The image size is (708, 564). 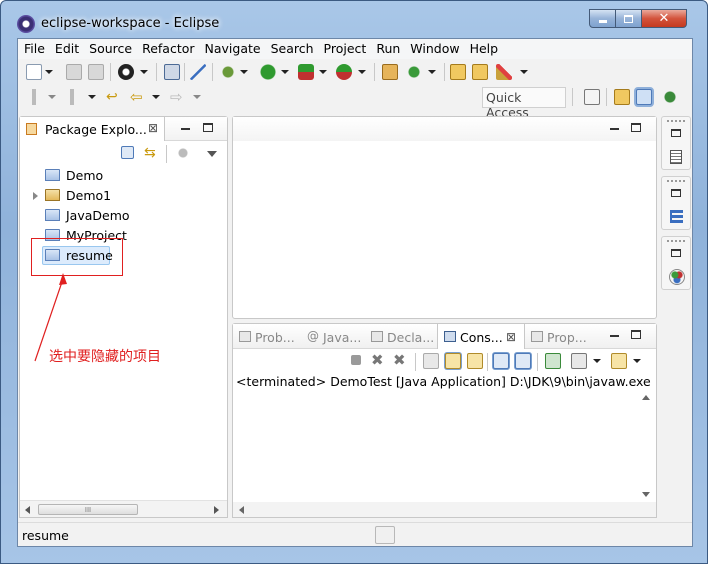 What do you see at coordinates (123, 176) in the screenshot?
I see `tree-item-demo: Demo` at bounding box center [123, 176].